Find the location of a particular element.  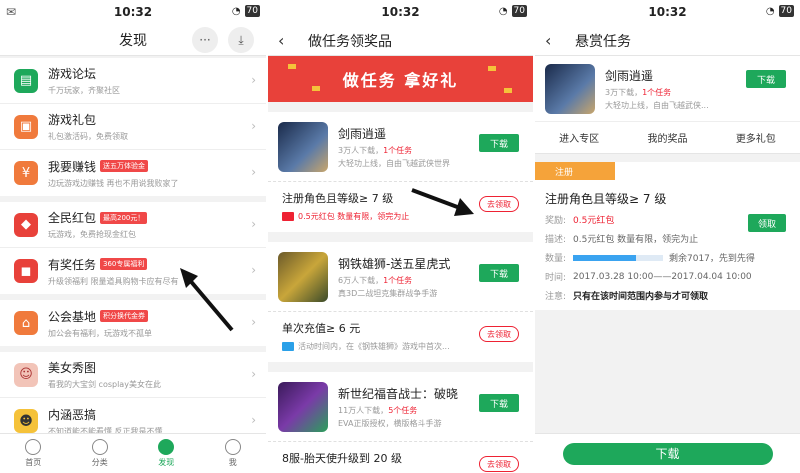

status-bar: 10:32 ◔ 70 is located at coordinates (667, 12).